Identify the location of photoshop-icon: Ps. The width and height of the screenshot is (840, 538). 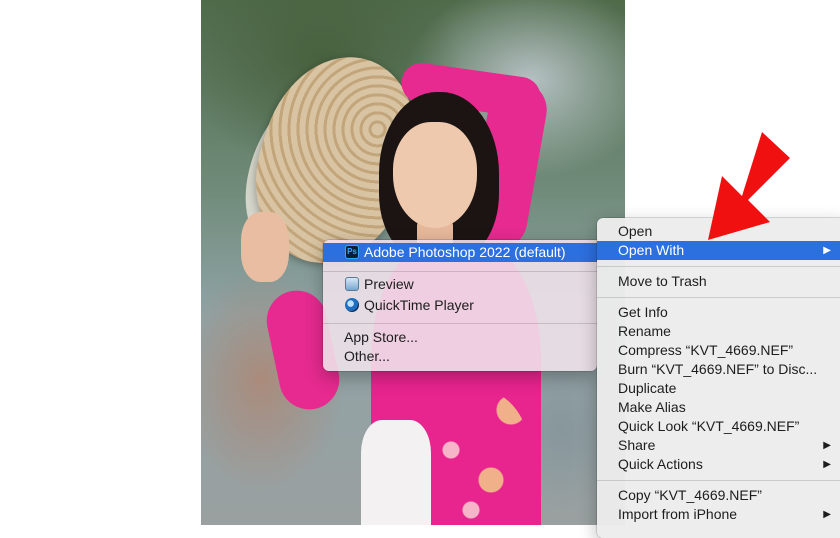
(352, 252).